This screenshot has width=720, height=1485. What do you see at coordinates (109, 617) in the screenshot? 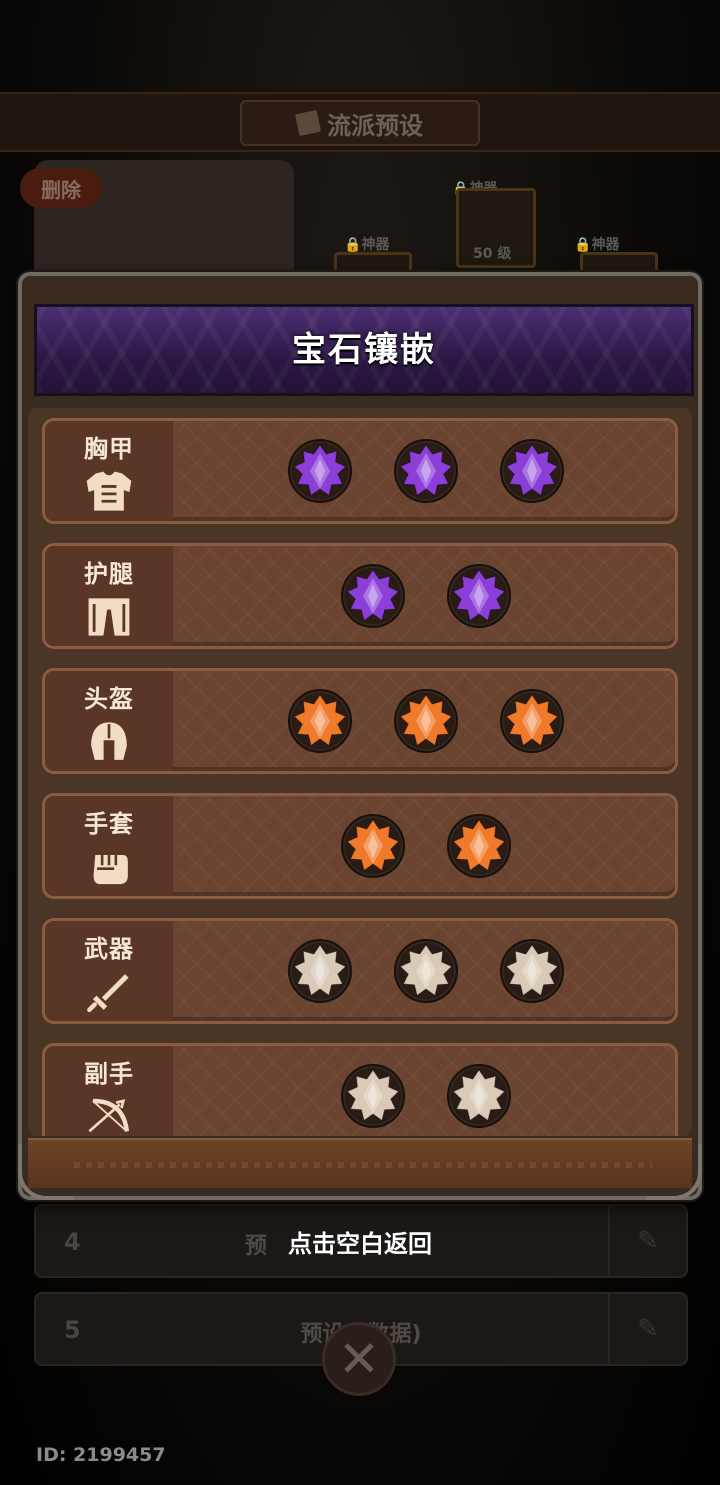
I see `leg-armor-icon` at bounding box center [109, 617].